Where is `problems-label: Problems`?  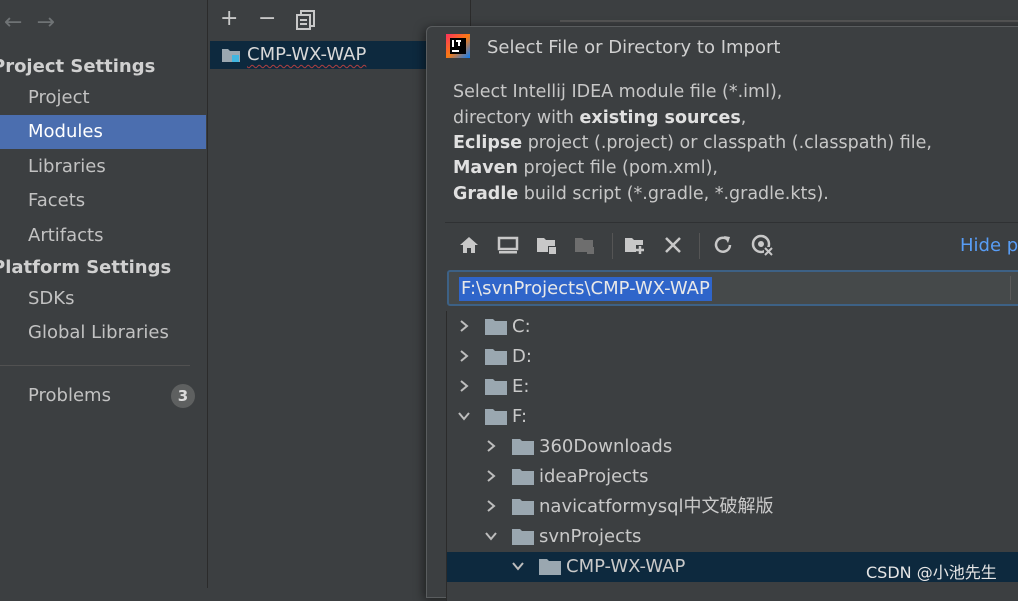
problems-label: Problems is located at coordinates (69, 395).